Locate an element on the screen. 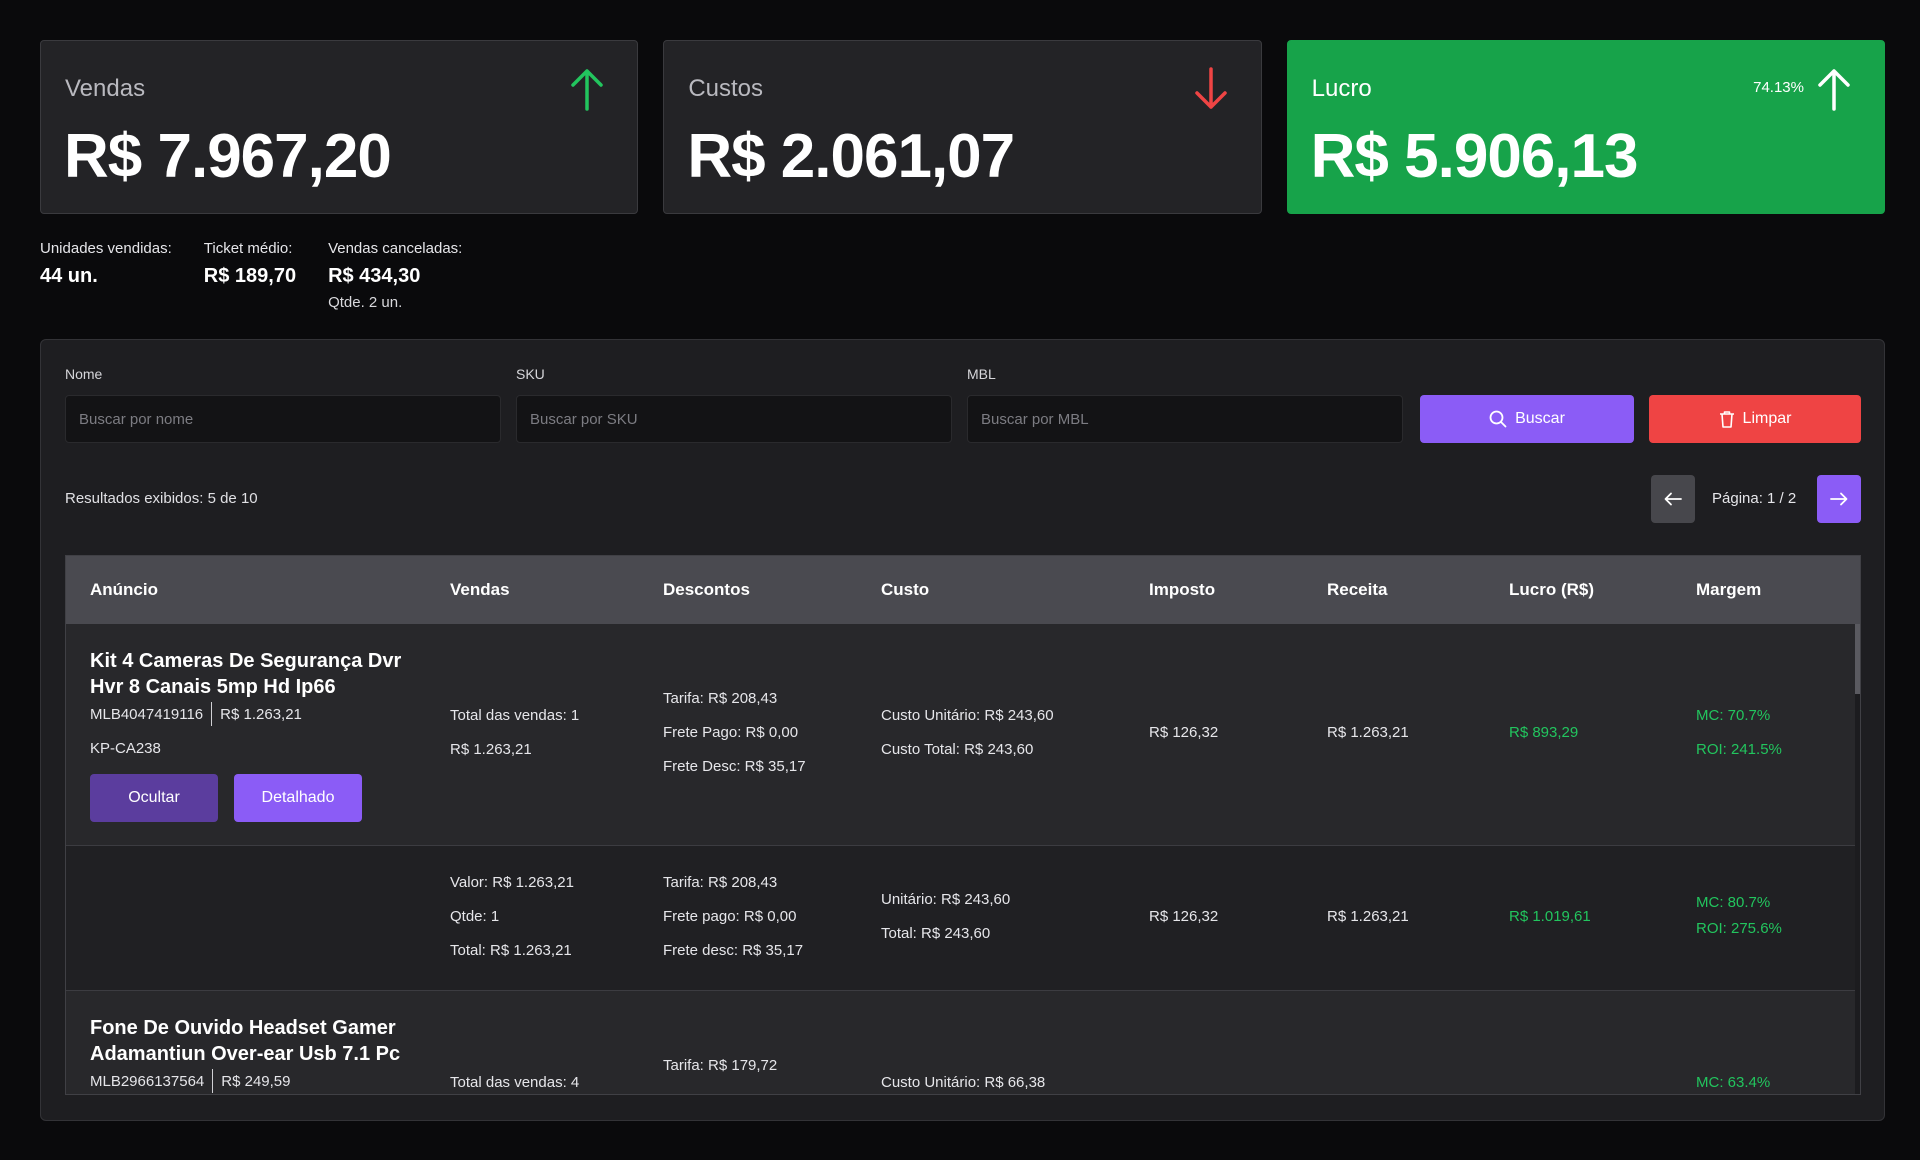  margem-roi: ROI: 275.6% is located at coordinates (1739, 928).